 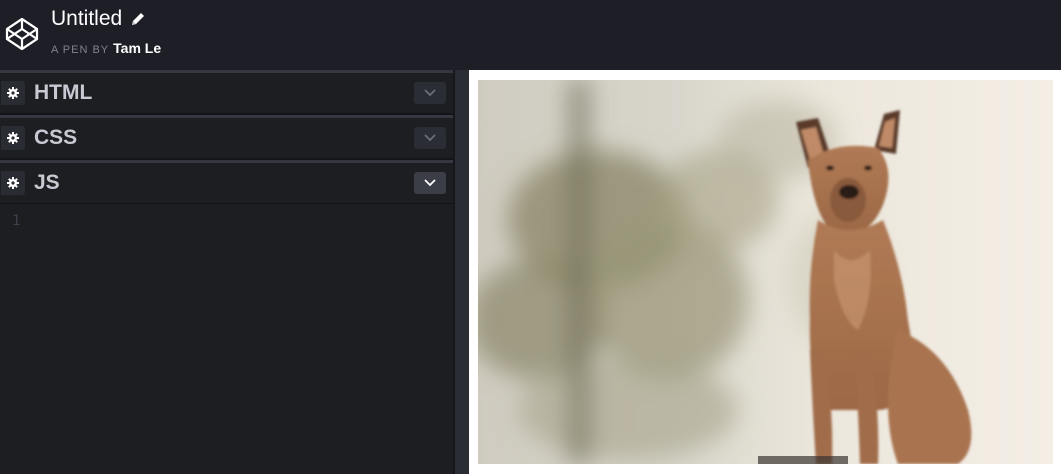 I want to click on byline-prefix: A PEN BY, so click(x=80, y=50).